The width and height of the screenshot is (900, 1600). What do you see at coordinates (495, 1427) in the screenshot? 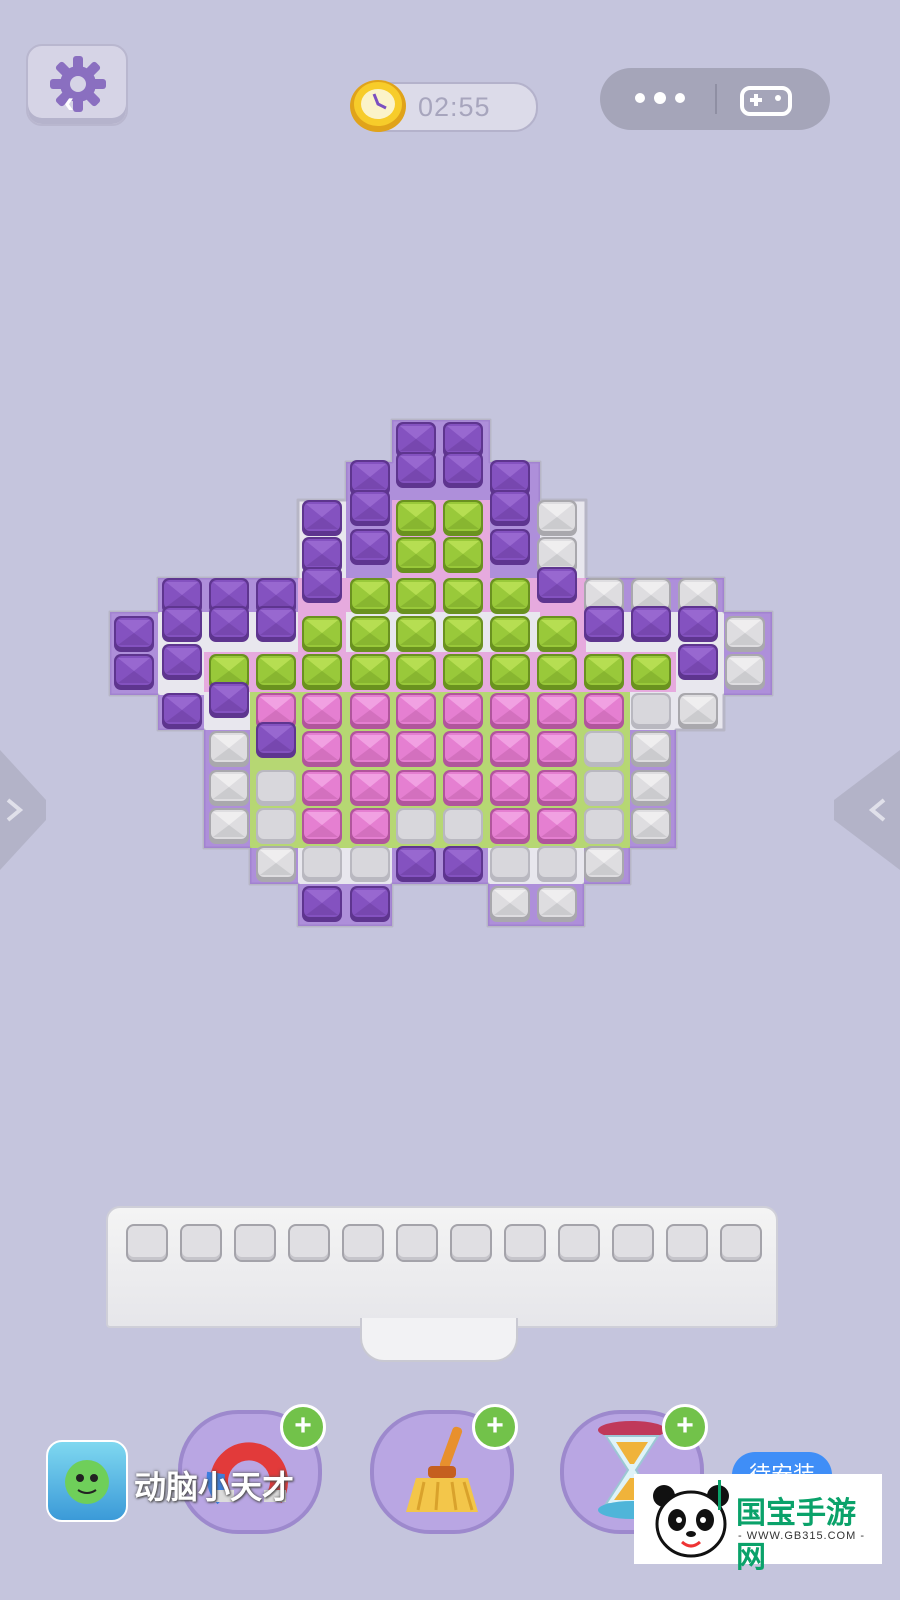
I see `add-broom-badge: +` at bounding box center [495, 1427].